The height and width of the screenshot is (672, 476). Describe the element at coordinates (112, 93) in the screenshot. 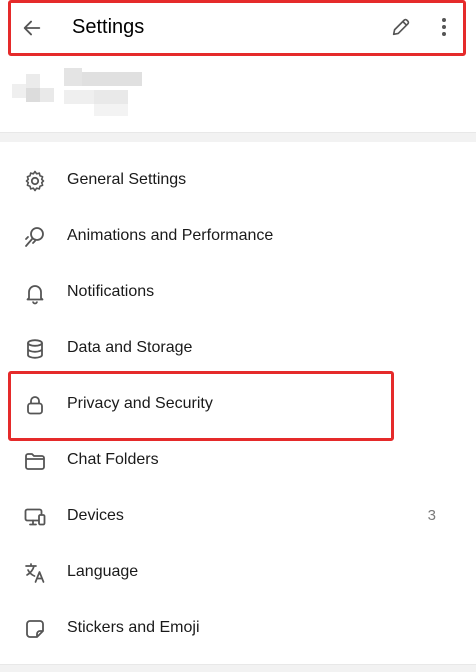

I see `profile-name-obscured` at that location.